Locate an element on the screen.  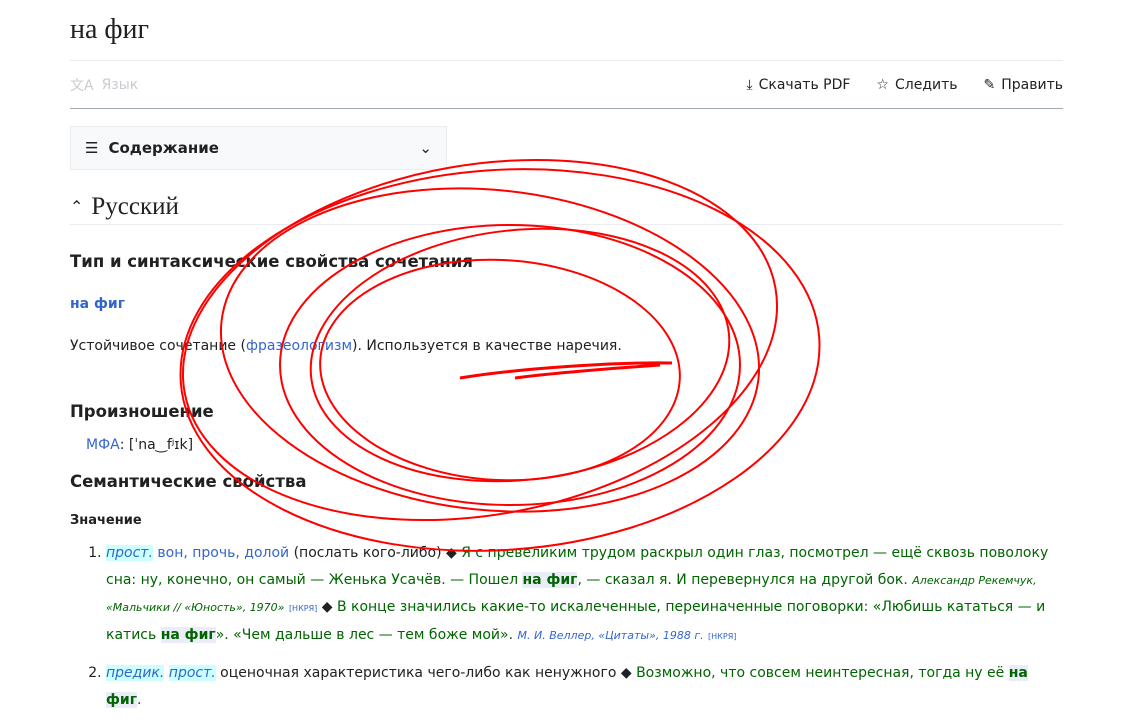
ipa-link: МФА is located at coordinates (103, 445).